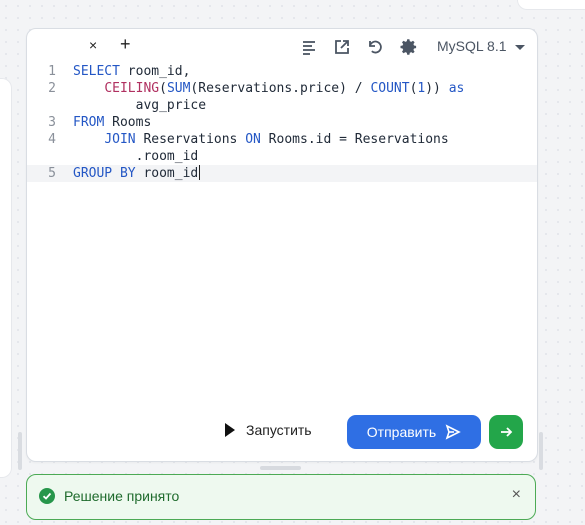 The width and height of the screenshot is (585, 525). What do you see at coordinates (52, 88) in the screenshot?
I see `line-number: 2` at bounding box center [52, 88].